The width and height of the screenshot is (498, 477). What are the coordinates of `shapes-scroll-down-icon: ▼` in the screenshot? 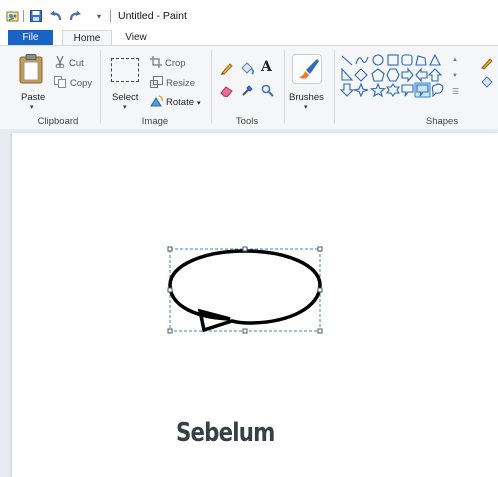 It's located at (455, 76).